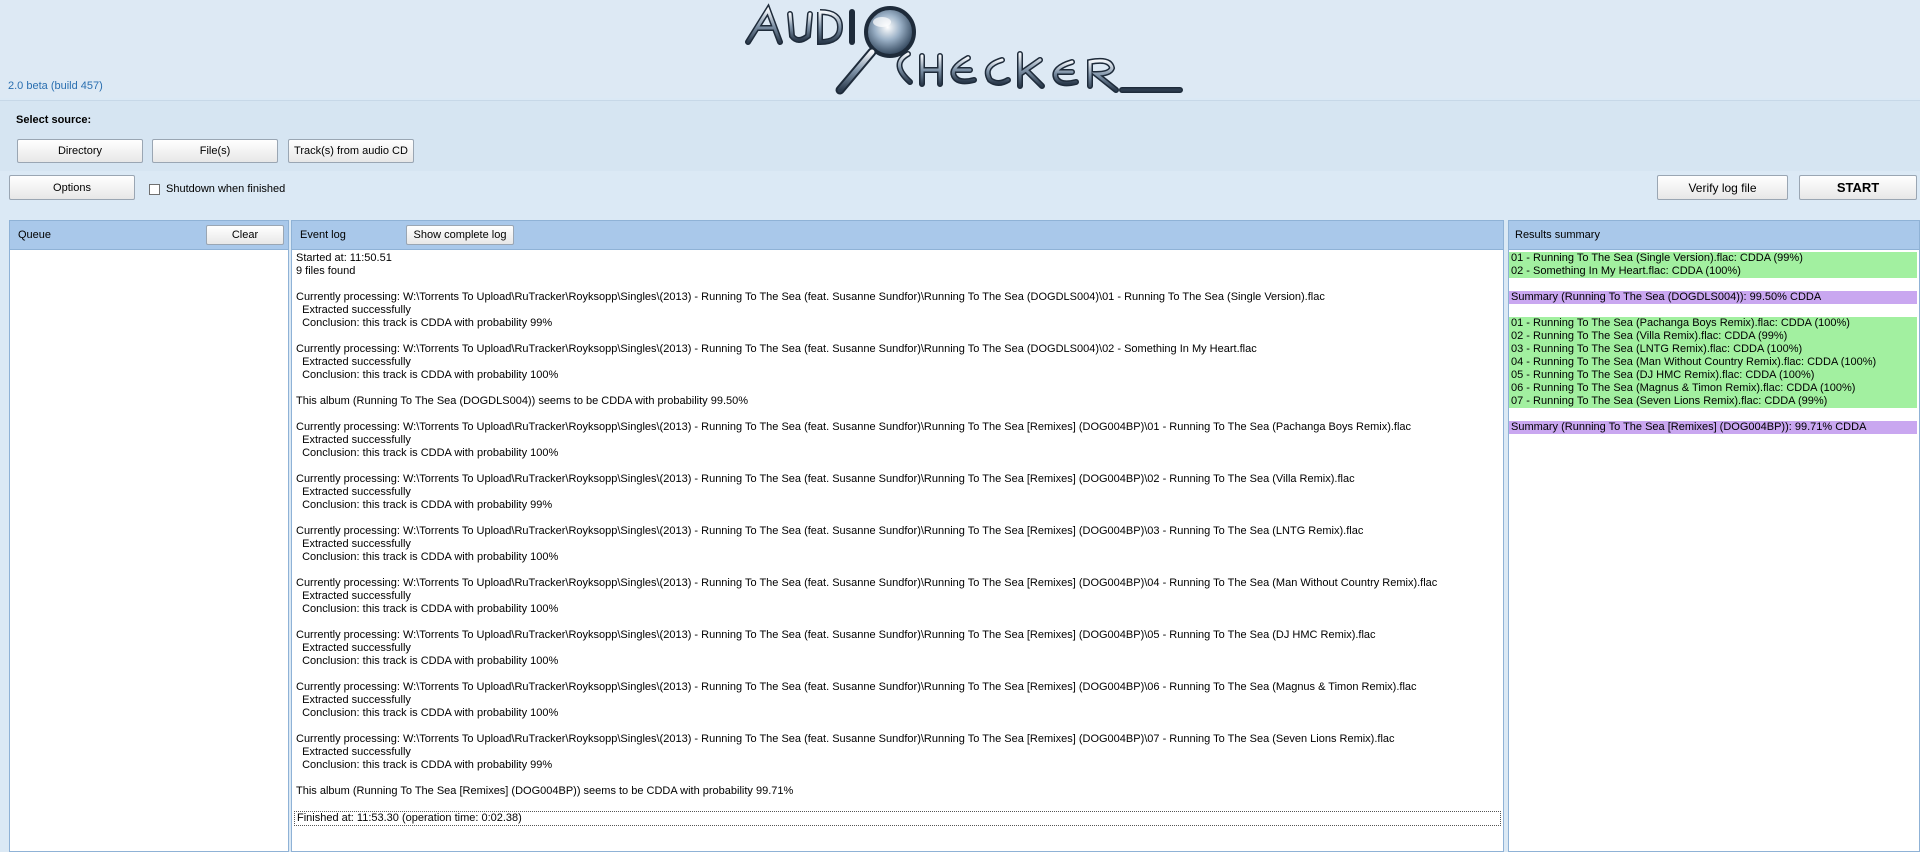 The width and height of the screenshot is (1920, 852). What do you see at coordinates (149, 235) in the screenshot?
I see `queue-header: Queue Clear` at bounding box center [149, 235].